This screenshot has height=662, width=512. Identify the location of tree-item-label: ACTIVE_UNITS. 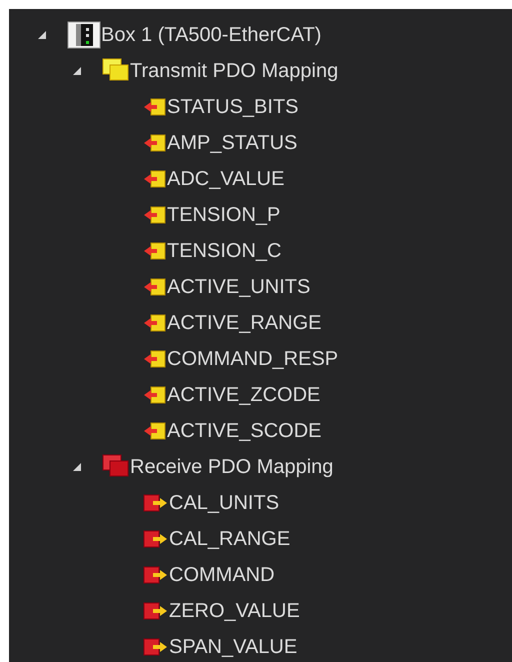
(238, 287).